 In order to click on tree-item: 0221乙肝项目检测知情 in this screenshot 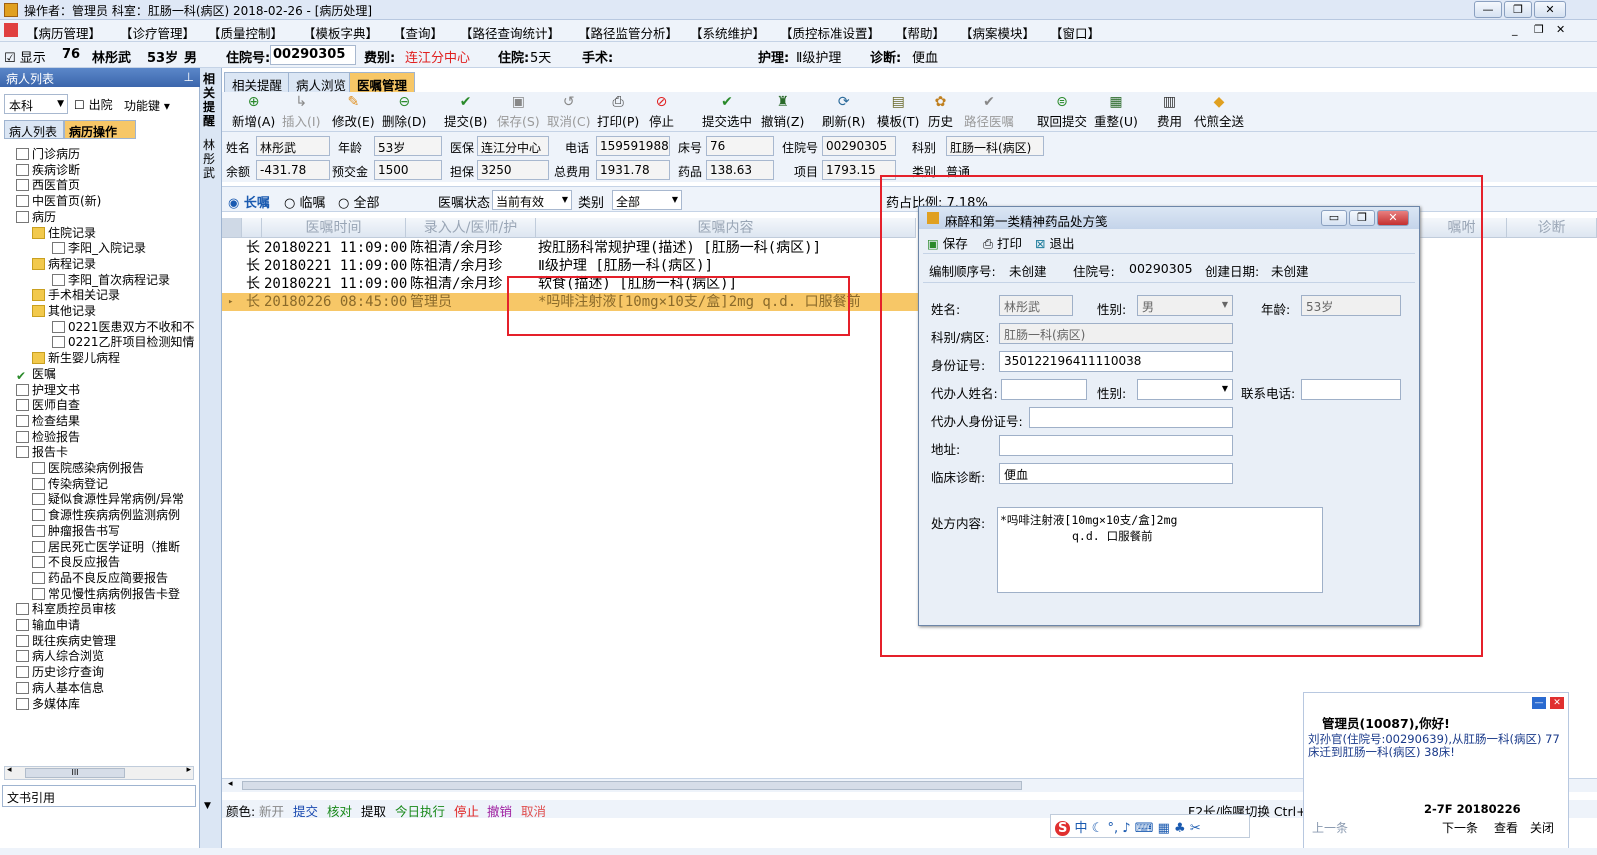, I will do `click(123, 342)`.